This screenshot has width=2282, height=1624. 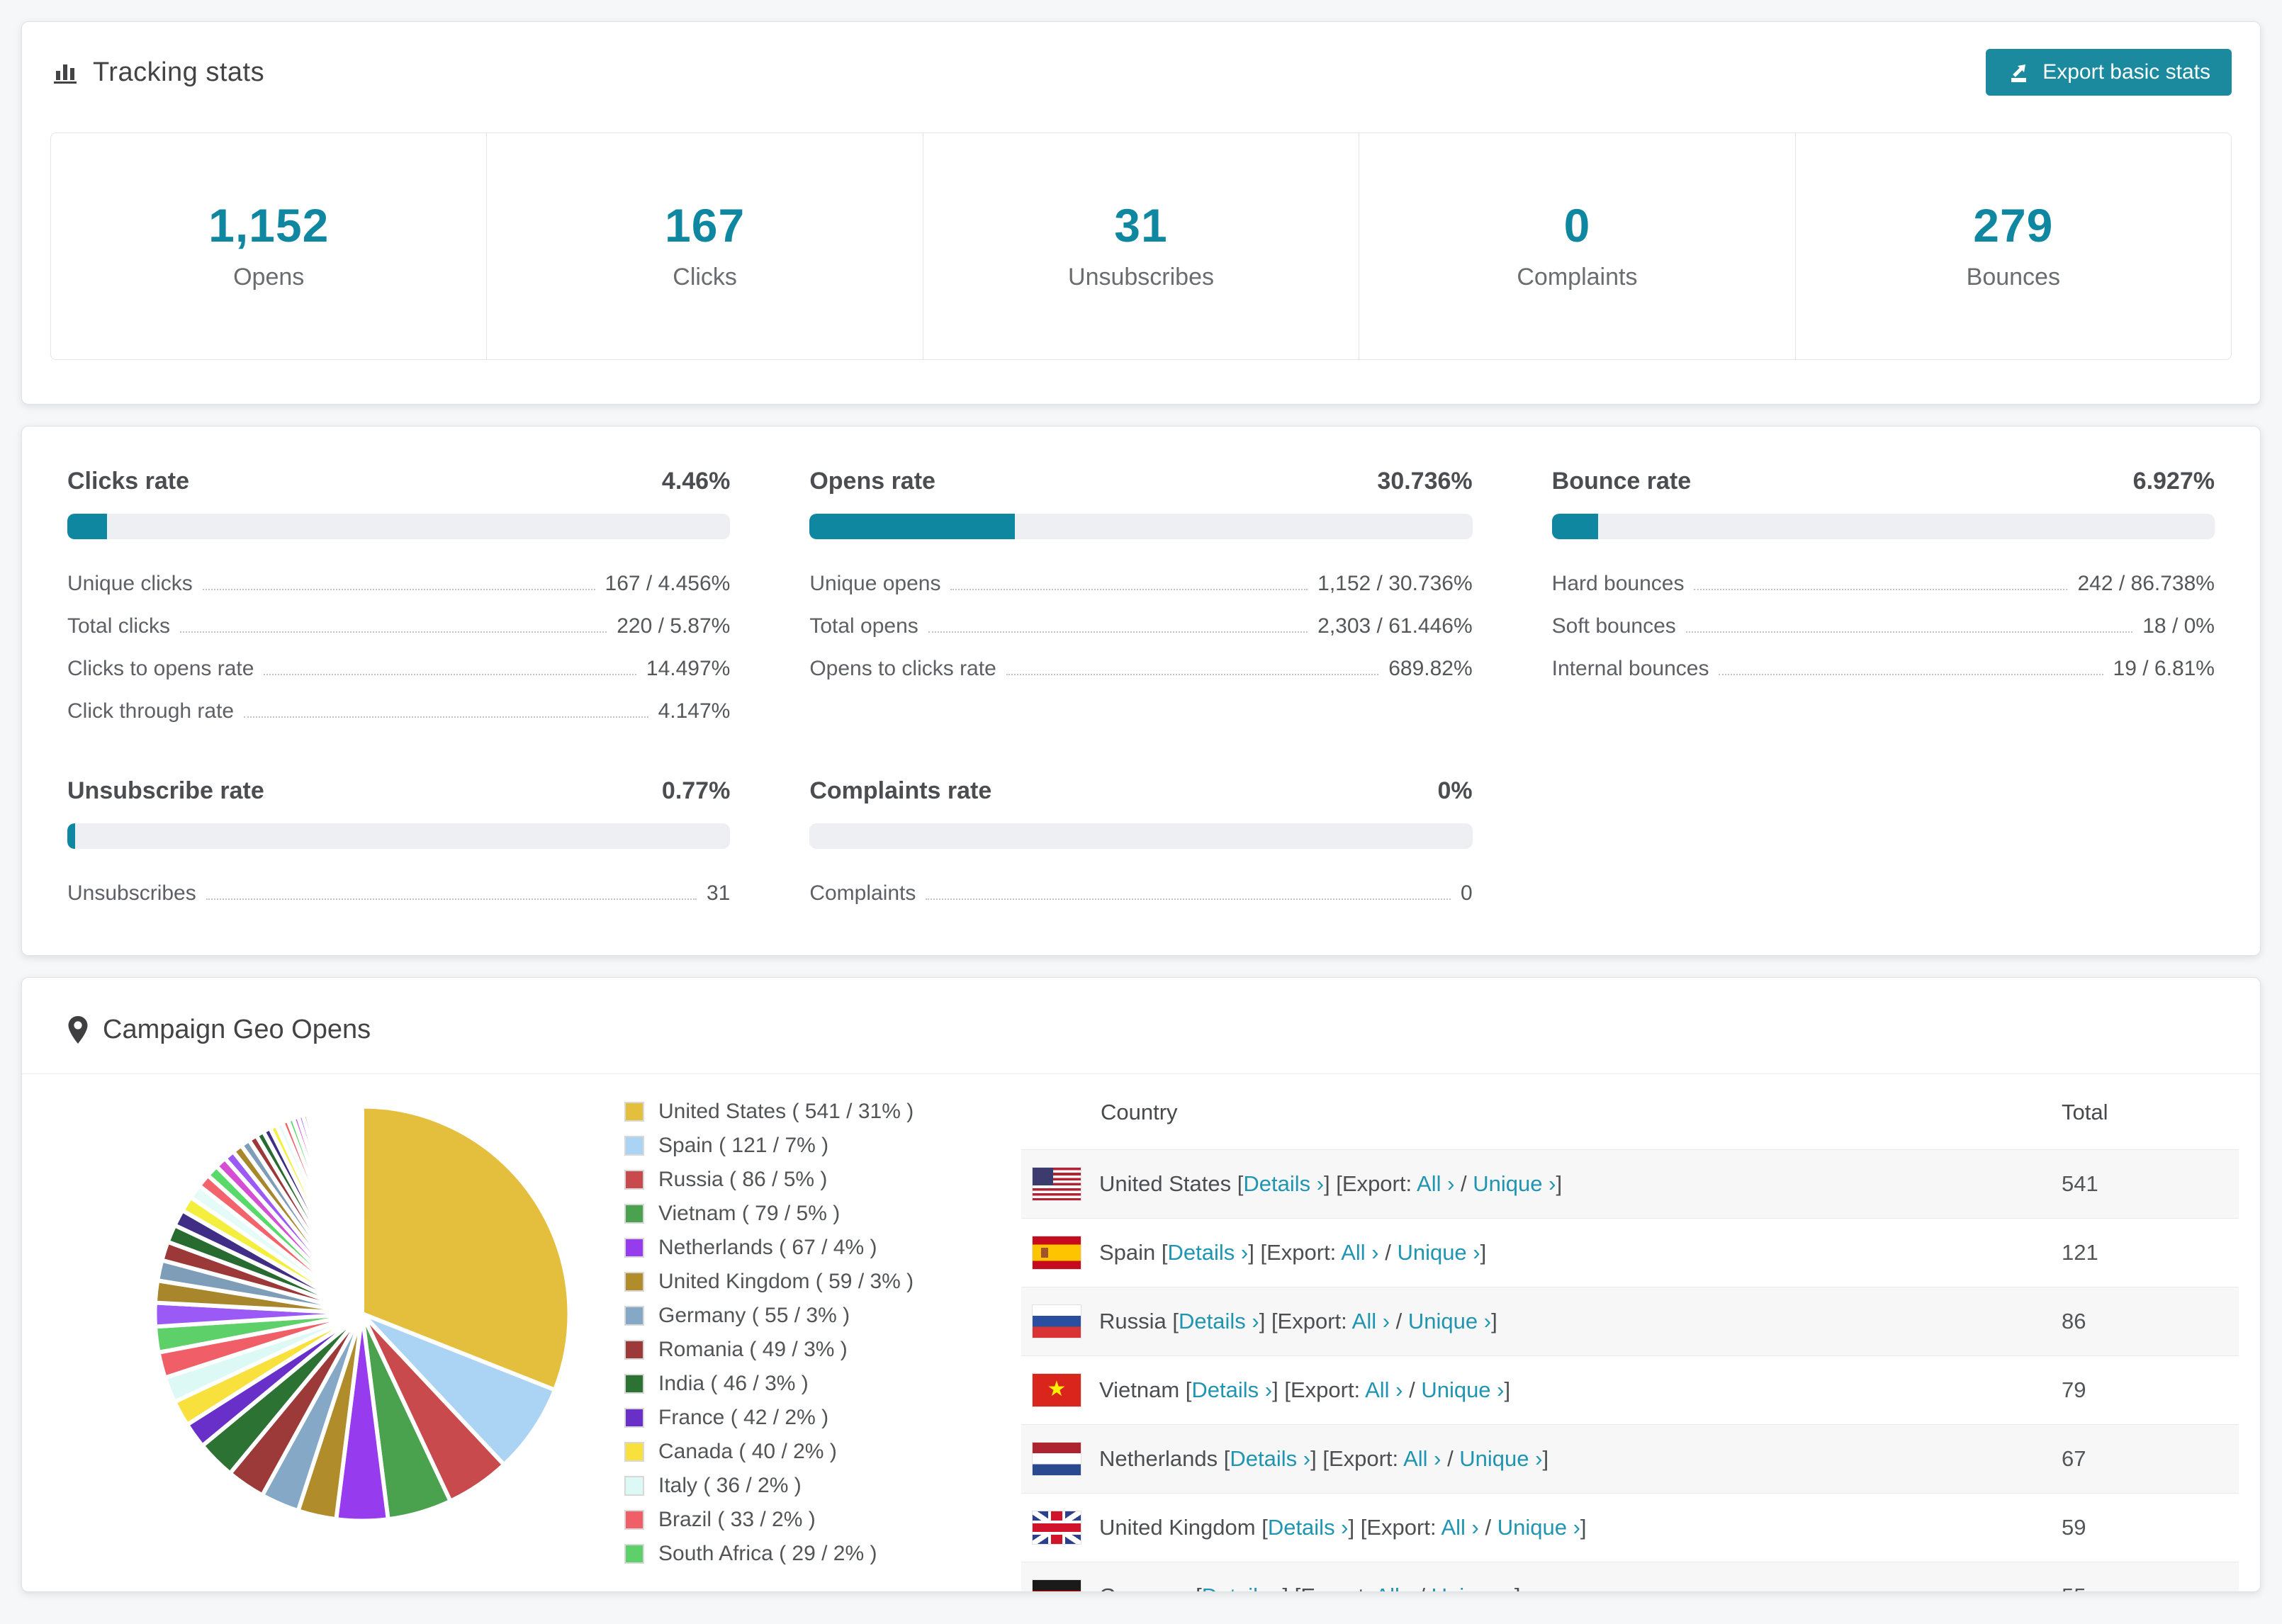 I want to click on rate-block: Unsubscribe rate 0.77% Unsubscribes 31, so click(x=399, y=841).